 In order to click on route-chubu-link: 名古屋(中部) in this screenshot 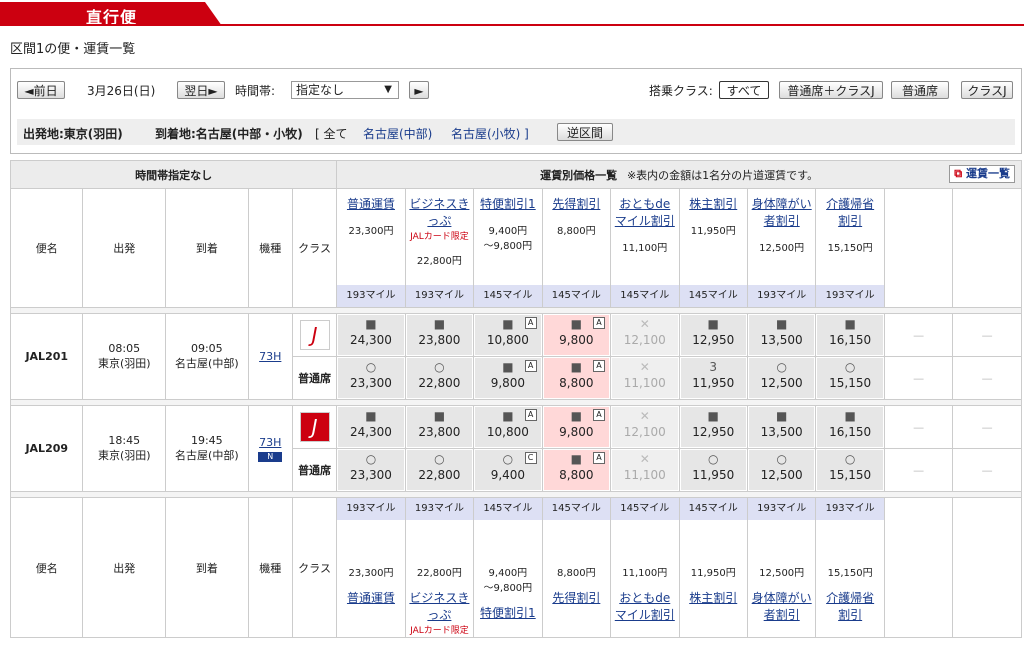, I will do `click(397, 133)`.